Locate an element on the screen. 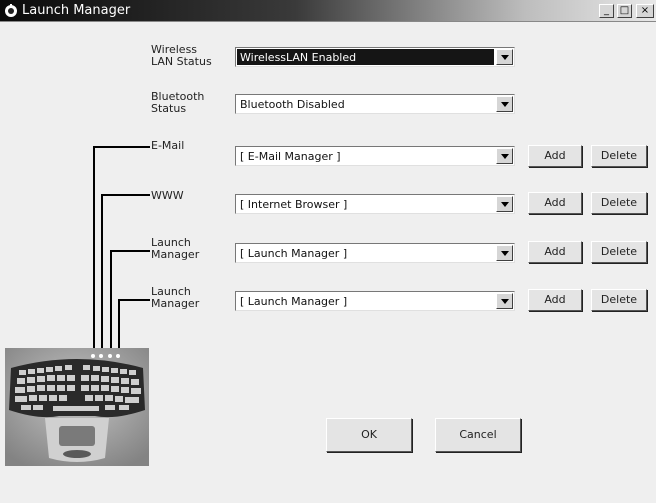  www-app-select: [ Internet Browser ] is located at coordinates (375, 204).